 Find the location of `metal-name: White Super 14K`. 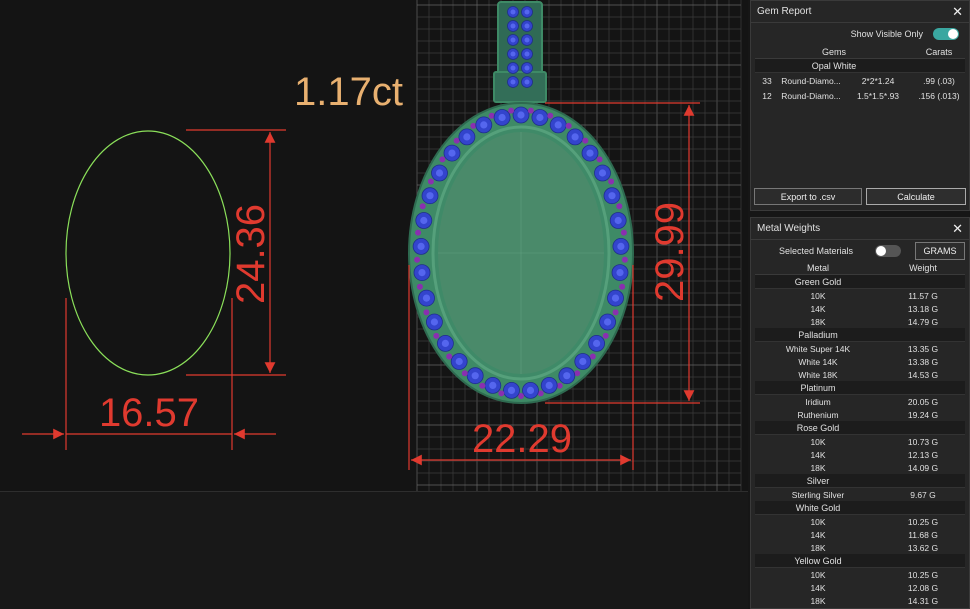

metal-name: White Super 14K is located at coordinates (818, 348).